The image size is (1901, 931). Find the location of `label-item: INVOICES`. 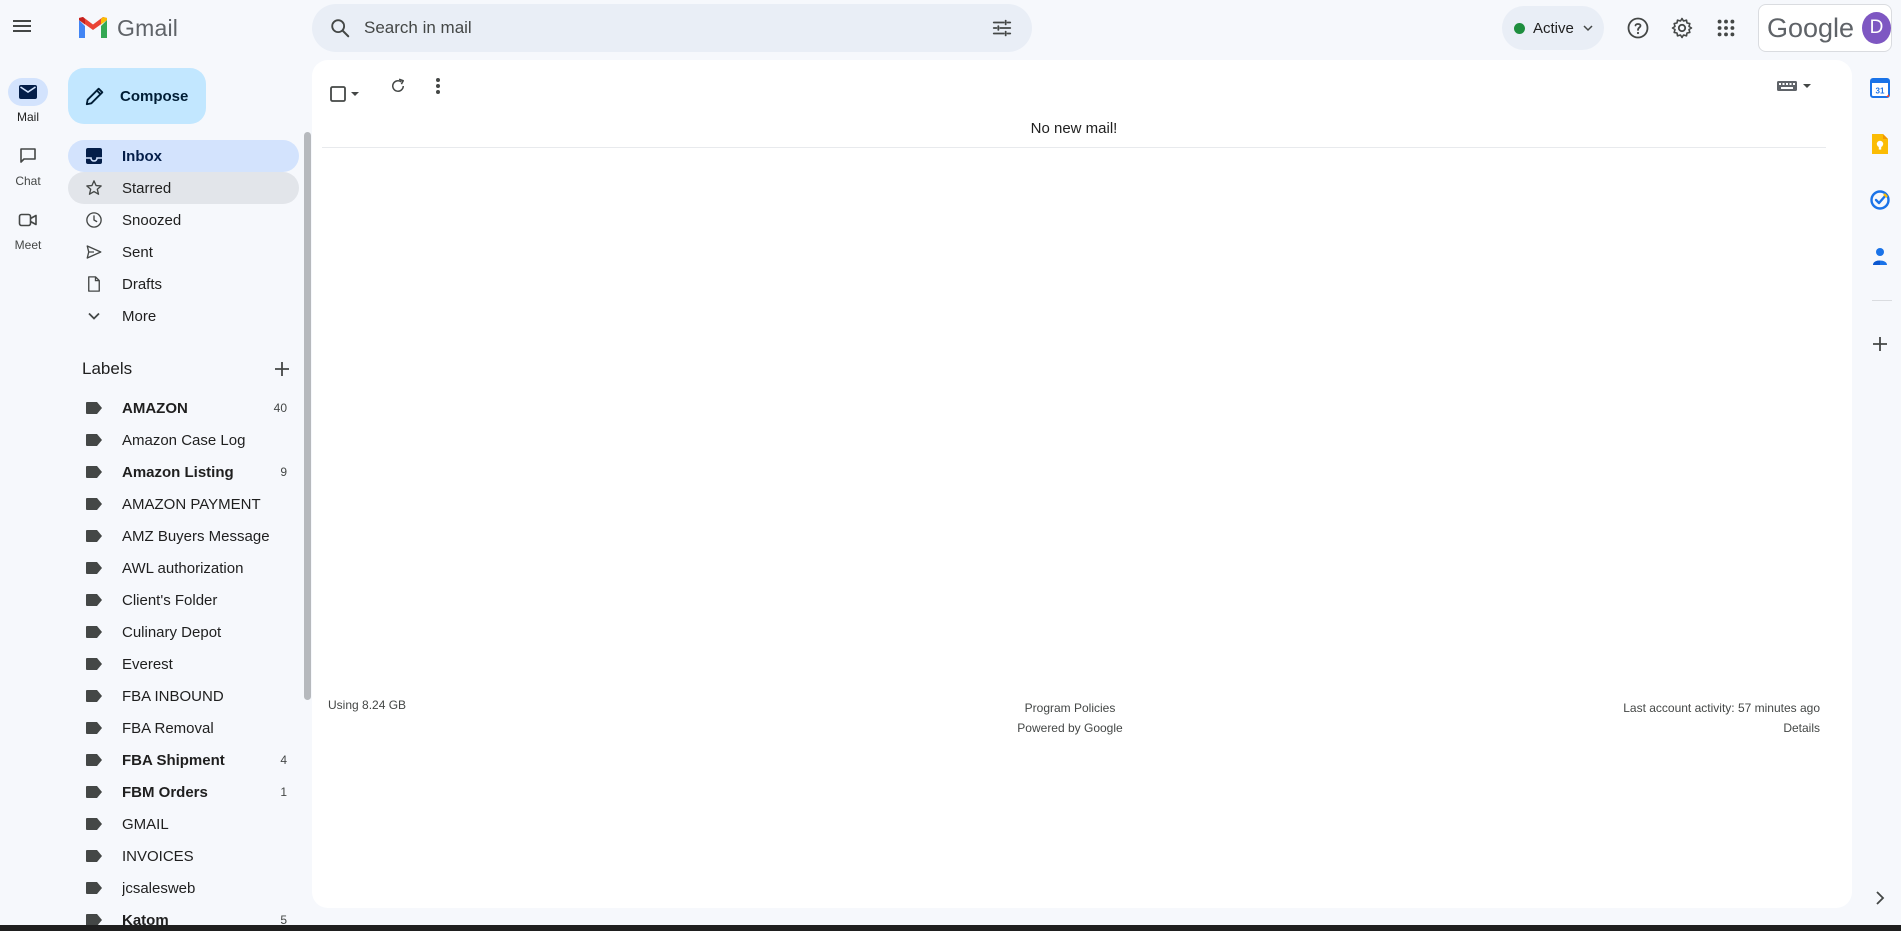

label-item: INVOICES is located at coordinates (183, 856).